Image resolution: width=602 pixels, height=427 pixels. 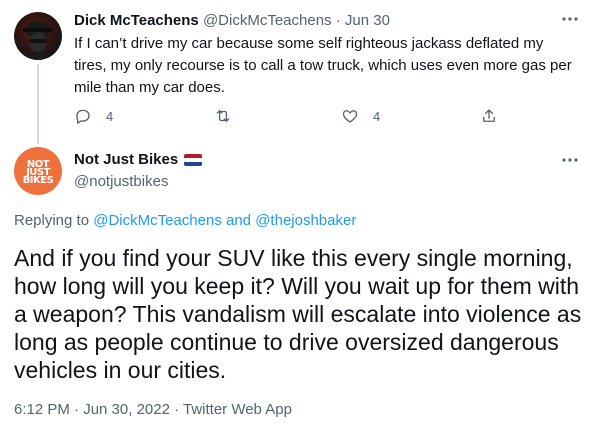 What do you see at coordinates (121, 182) in the screenshot?
I see `author-handle: @notjustbikes` at bounding box center [121, 182].